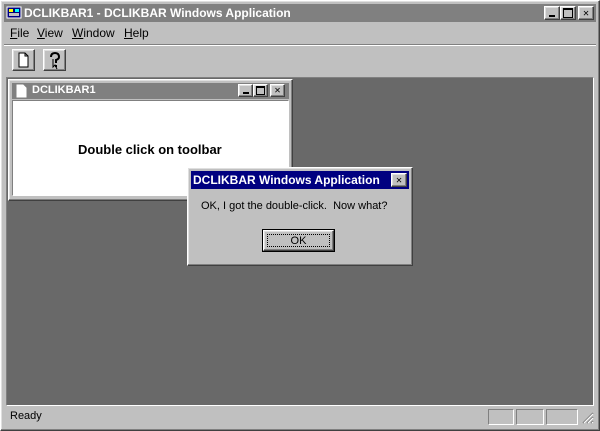 This screenshot has width=600, height=431. I want to click on dialog-close-button: ✕, so click(399, 180).